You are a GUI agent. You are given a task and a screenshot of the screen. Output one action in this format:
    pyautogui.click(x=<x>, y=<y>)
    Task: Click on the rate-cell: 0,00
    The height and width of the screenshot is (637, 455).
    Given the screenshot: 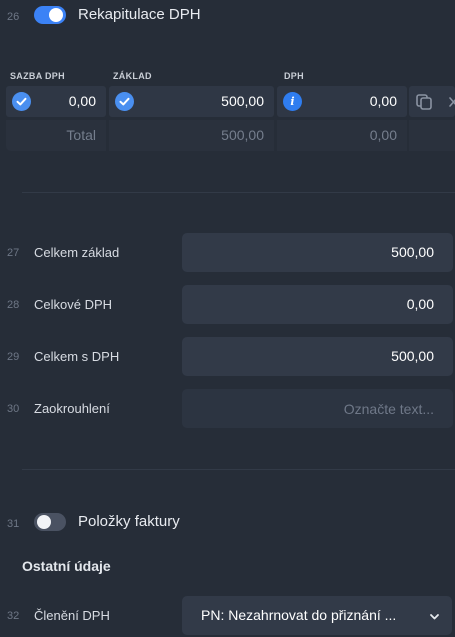 What is the action you would take?
    pyautogui.click(x=56, y=101)
    